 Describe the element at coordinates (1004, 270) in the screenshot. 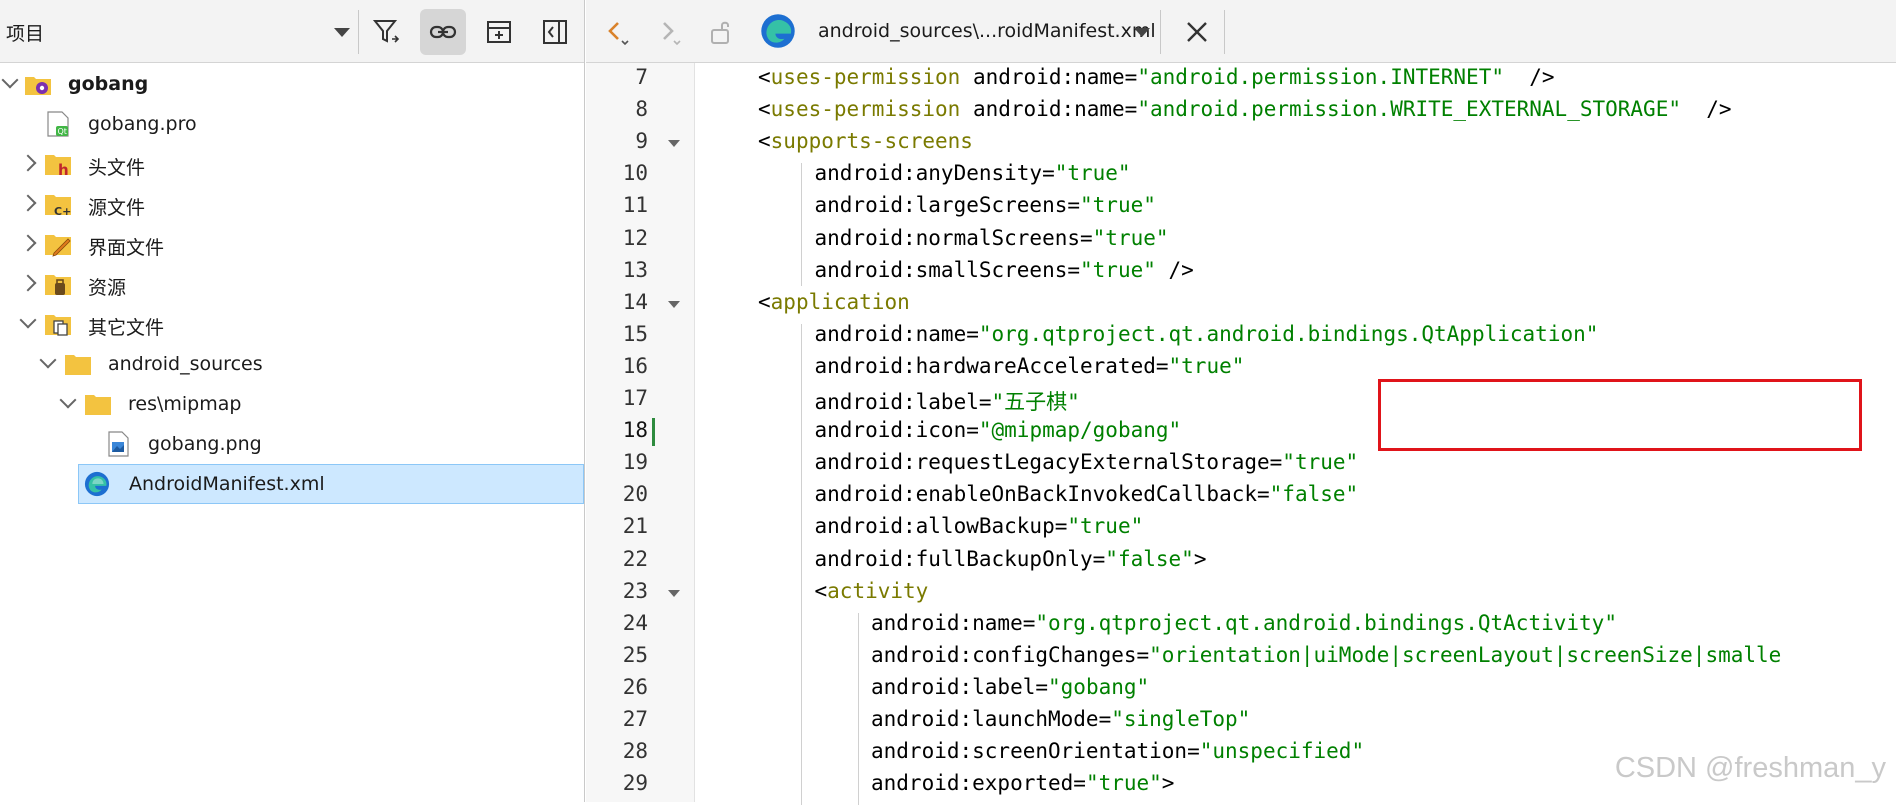

I see `code-line: android:smallScreens="true" />` at that location.